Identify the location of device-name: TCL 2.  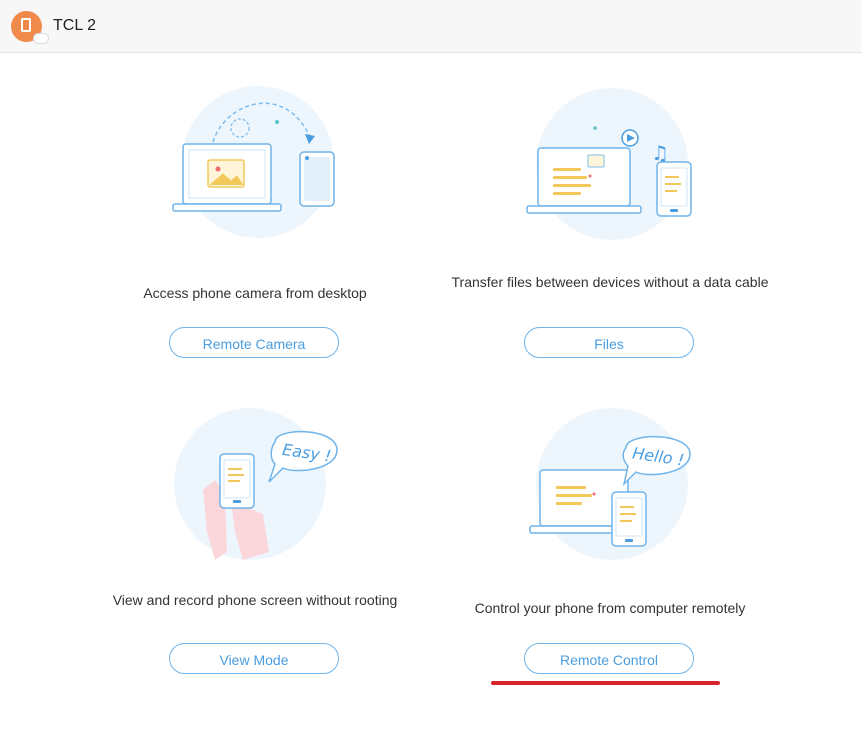
(74, 26).